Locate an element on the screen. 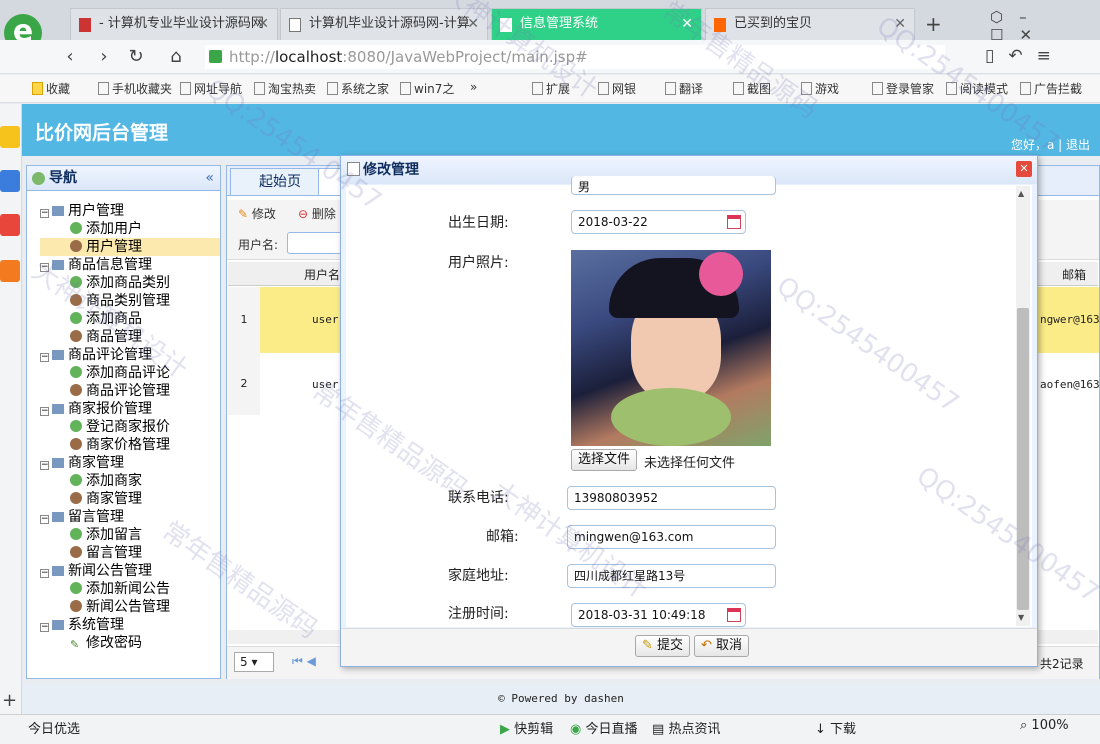 The image size is (1100, 744). cancel-button: ↶ 取消 is located at coordinates (722, 646).